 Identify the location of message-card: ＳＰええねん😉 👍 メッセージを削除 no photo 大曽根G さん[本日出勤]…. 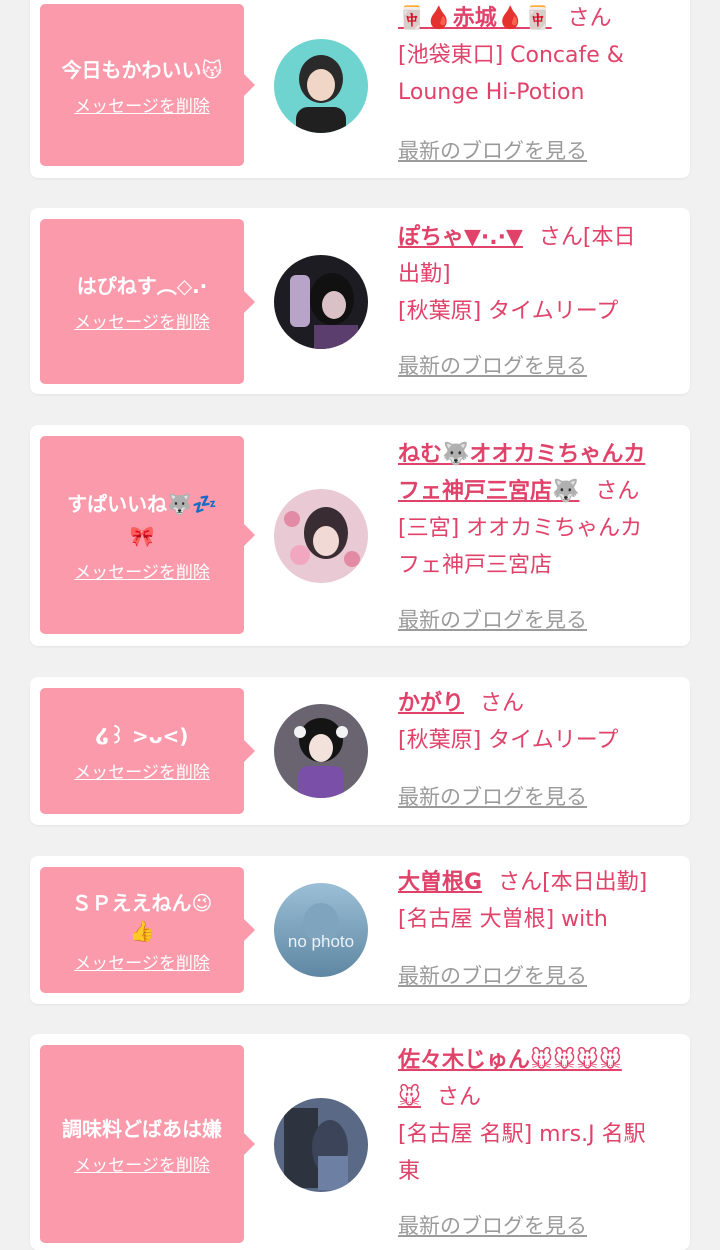
(360, 930).